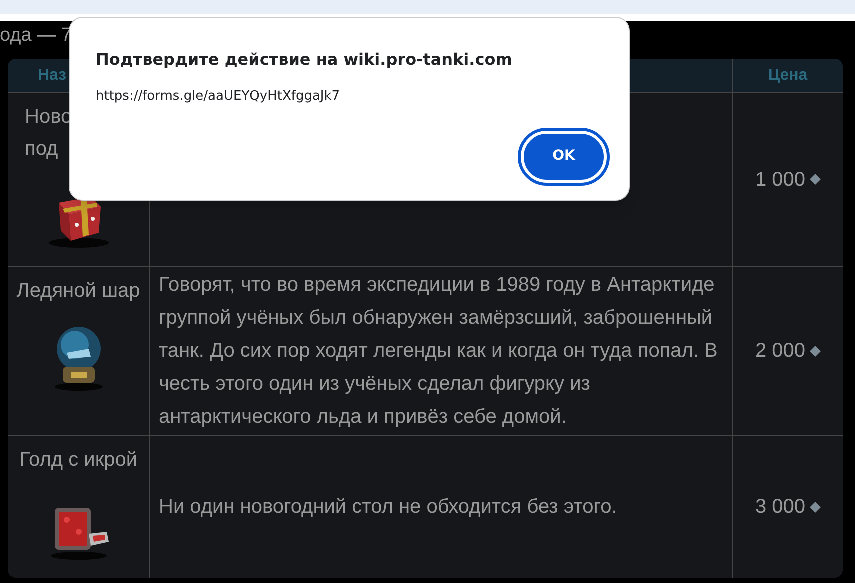 This screenshot has height=583, width=855. Describe the element at coordinates (388, 507) in the screenshot. I see `item-description: Ни один новогодний стол не обходится без этого.` at that location.